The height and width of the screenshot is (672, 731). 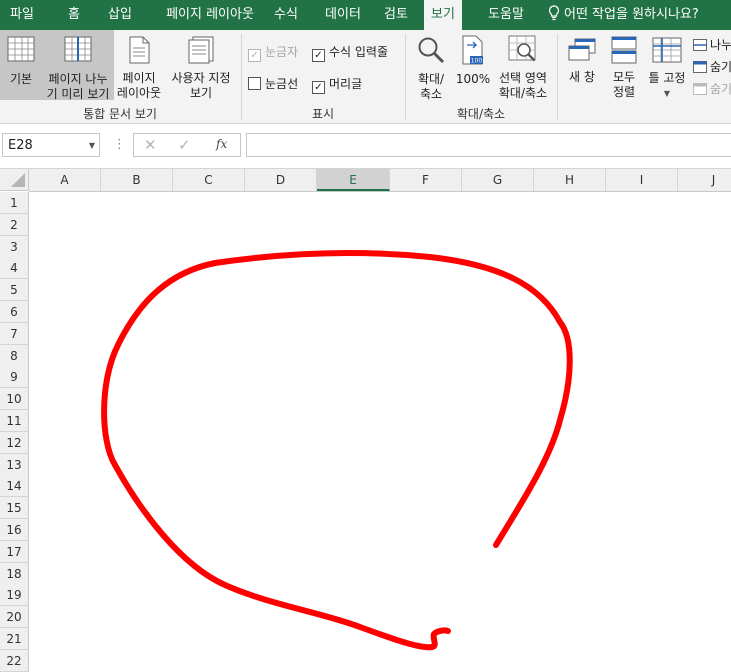 I want to click on zoom-selection-label2: 확대/축소, so click(x=523, y=93).